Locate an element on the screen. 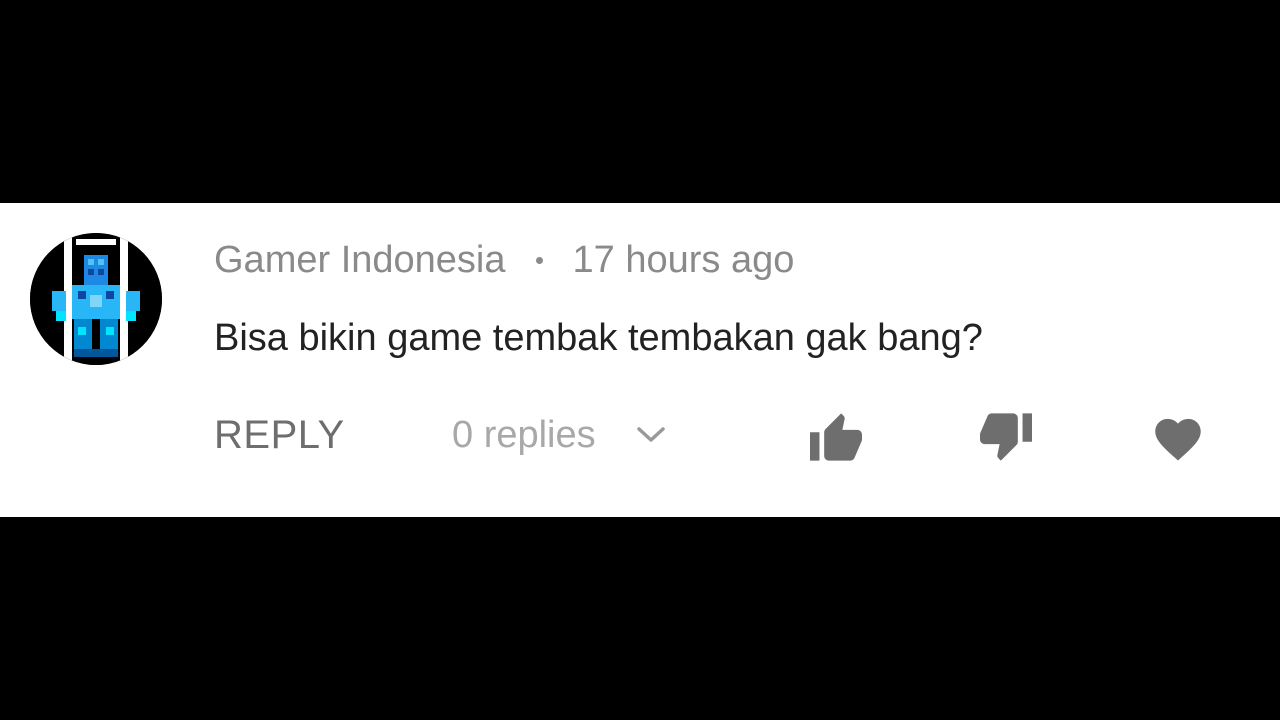  comment-meta: Gamer Indonesia 17 hours ago is located at coordinates (504, 260).